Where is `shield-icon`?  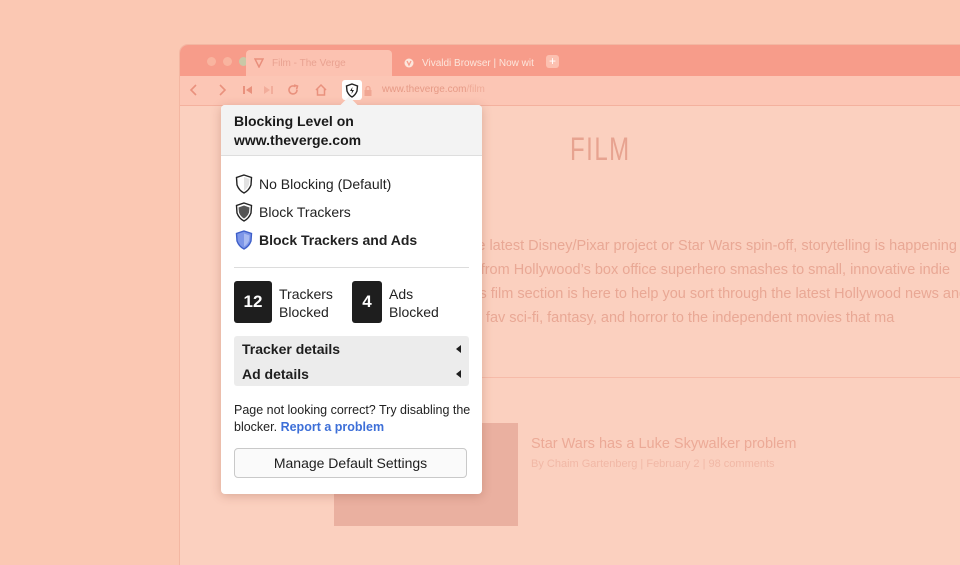 shield-icon is located at coordinates (352, 90).